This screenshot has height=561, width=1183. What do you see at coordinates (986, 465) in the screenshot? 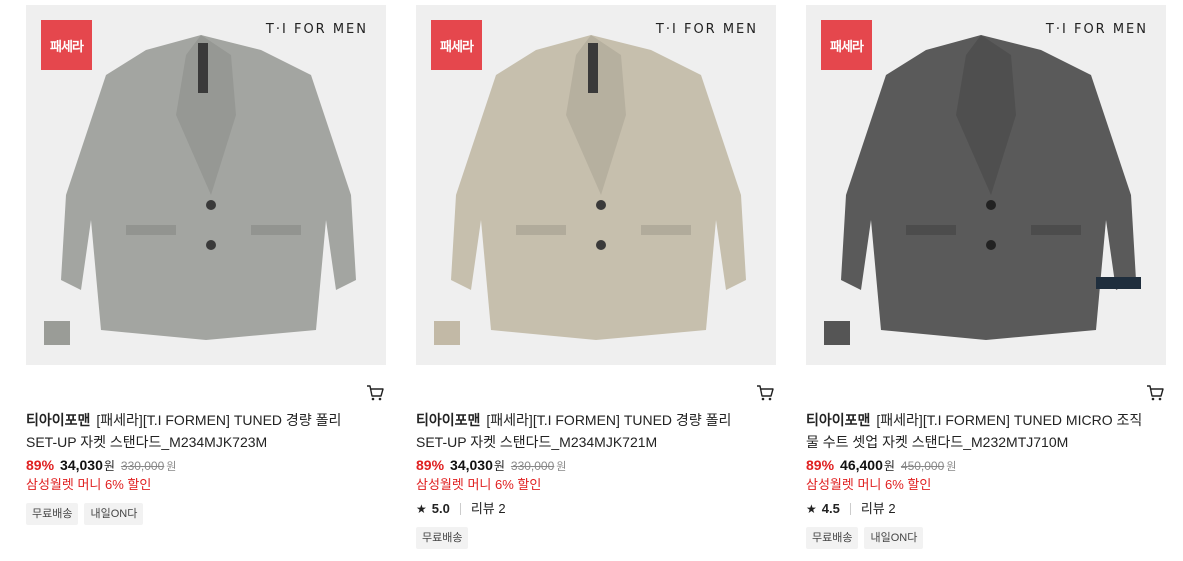
I see `price-row: 89% 46,400원 450,000 원` at bounding box center [986, 465].